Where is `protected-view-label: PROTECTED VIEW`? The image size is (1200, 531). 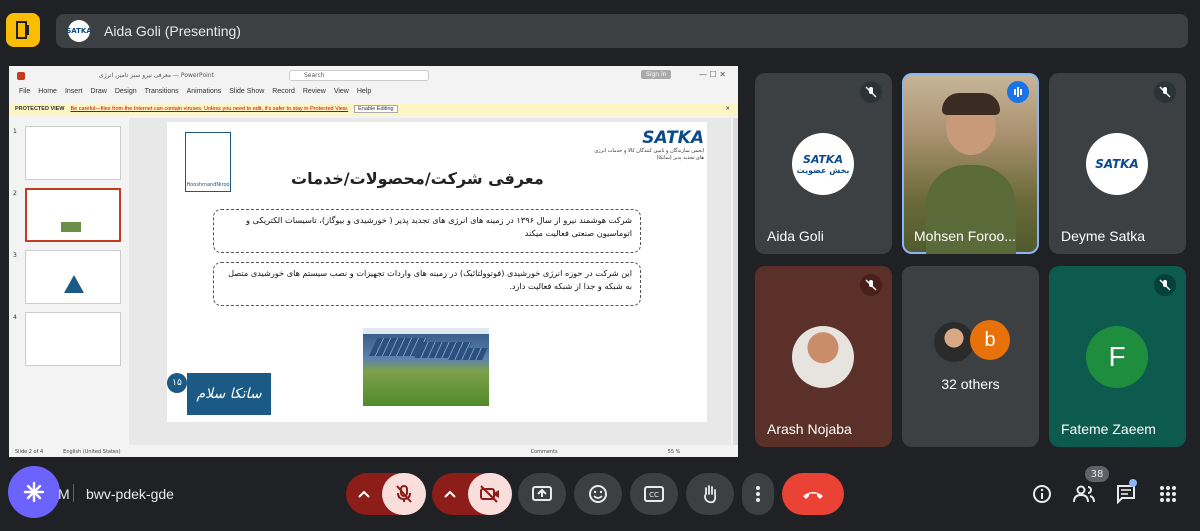
protected-view-label: PROTECTED VIEW is located at coordinates (40, 109).